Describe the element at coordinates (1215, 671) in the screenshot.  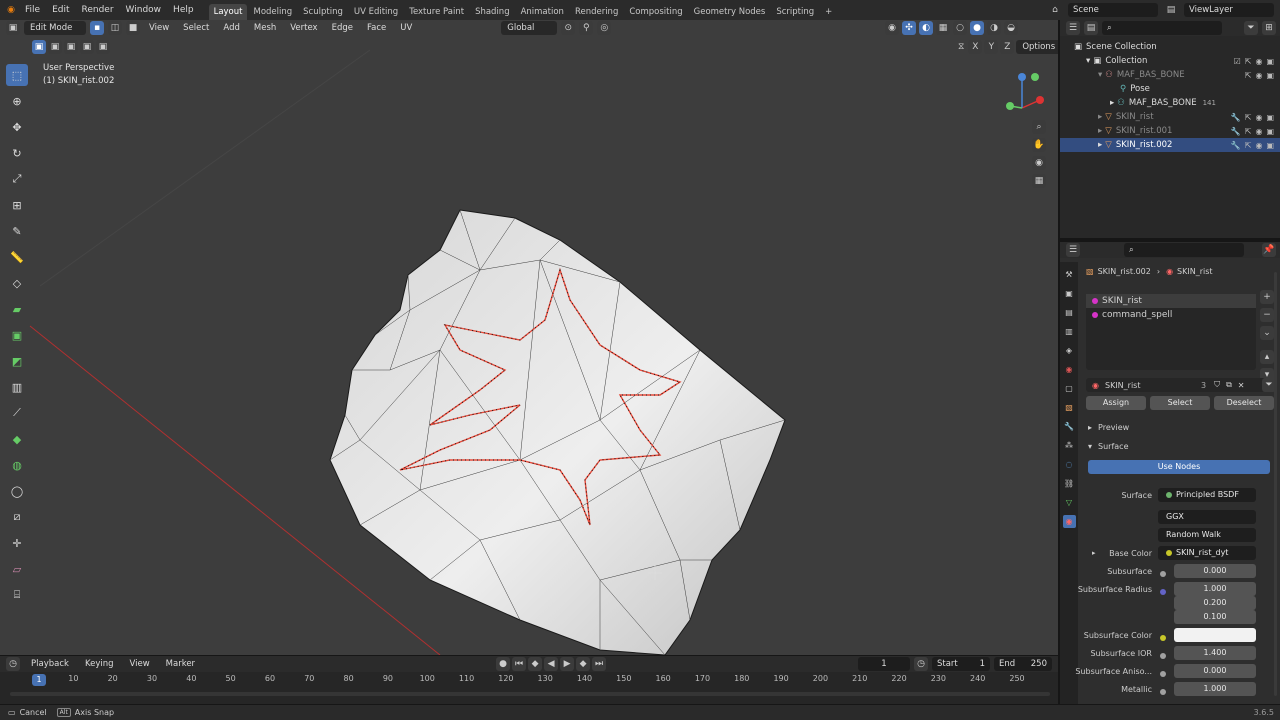
I see `subsurface-anisotropy-field: 0.000` at that location.